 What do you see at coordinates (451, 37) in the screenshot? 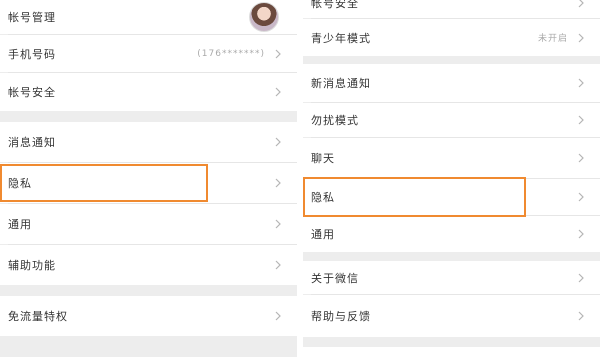
I see `teen-mode-row: 青少年模式 未开启` at bounding box center [451, 37].